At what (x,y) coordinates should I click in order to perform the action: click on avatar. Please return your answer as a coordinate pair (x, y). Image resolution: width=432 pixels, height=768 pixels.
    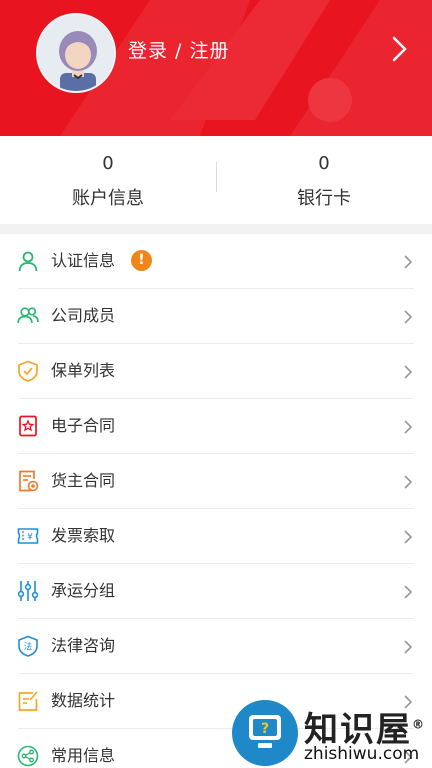
    Looking at the image, I should click on (76, 53).